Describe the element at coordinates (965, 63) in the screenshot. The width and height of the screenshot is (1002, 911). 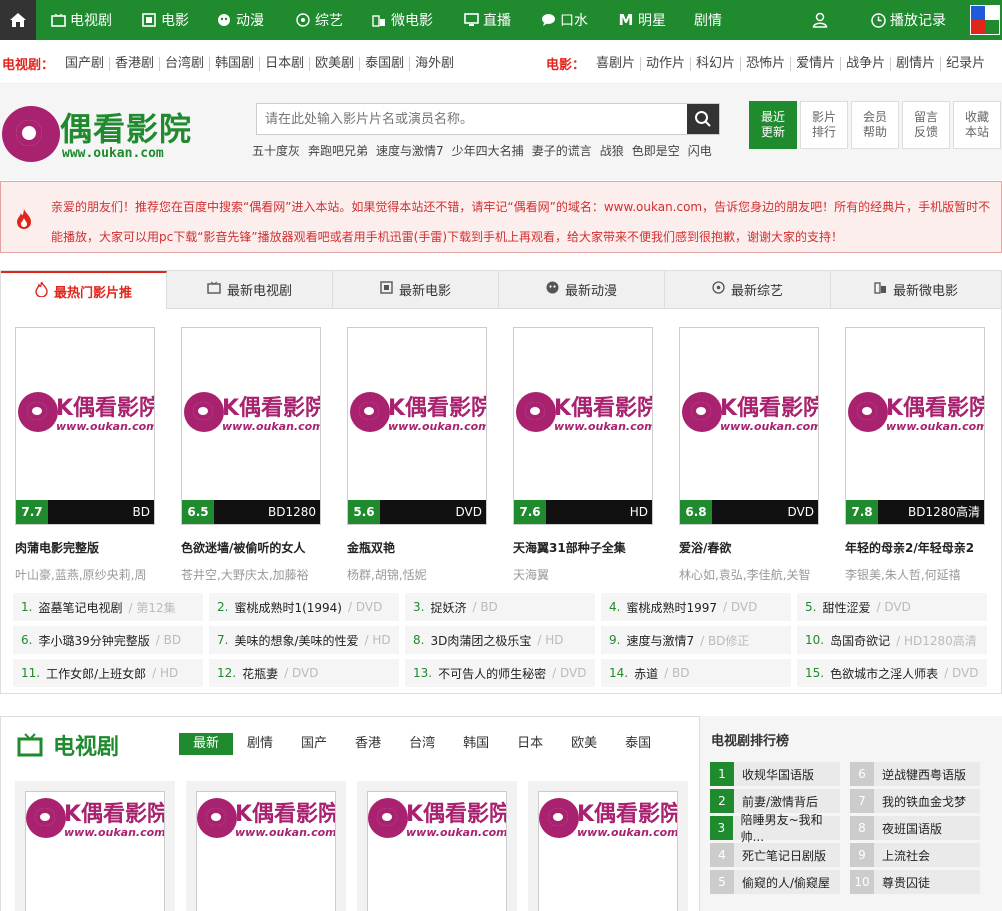
I see `movie-category-link: 纪录片` at that location.